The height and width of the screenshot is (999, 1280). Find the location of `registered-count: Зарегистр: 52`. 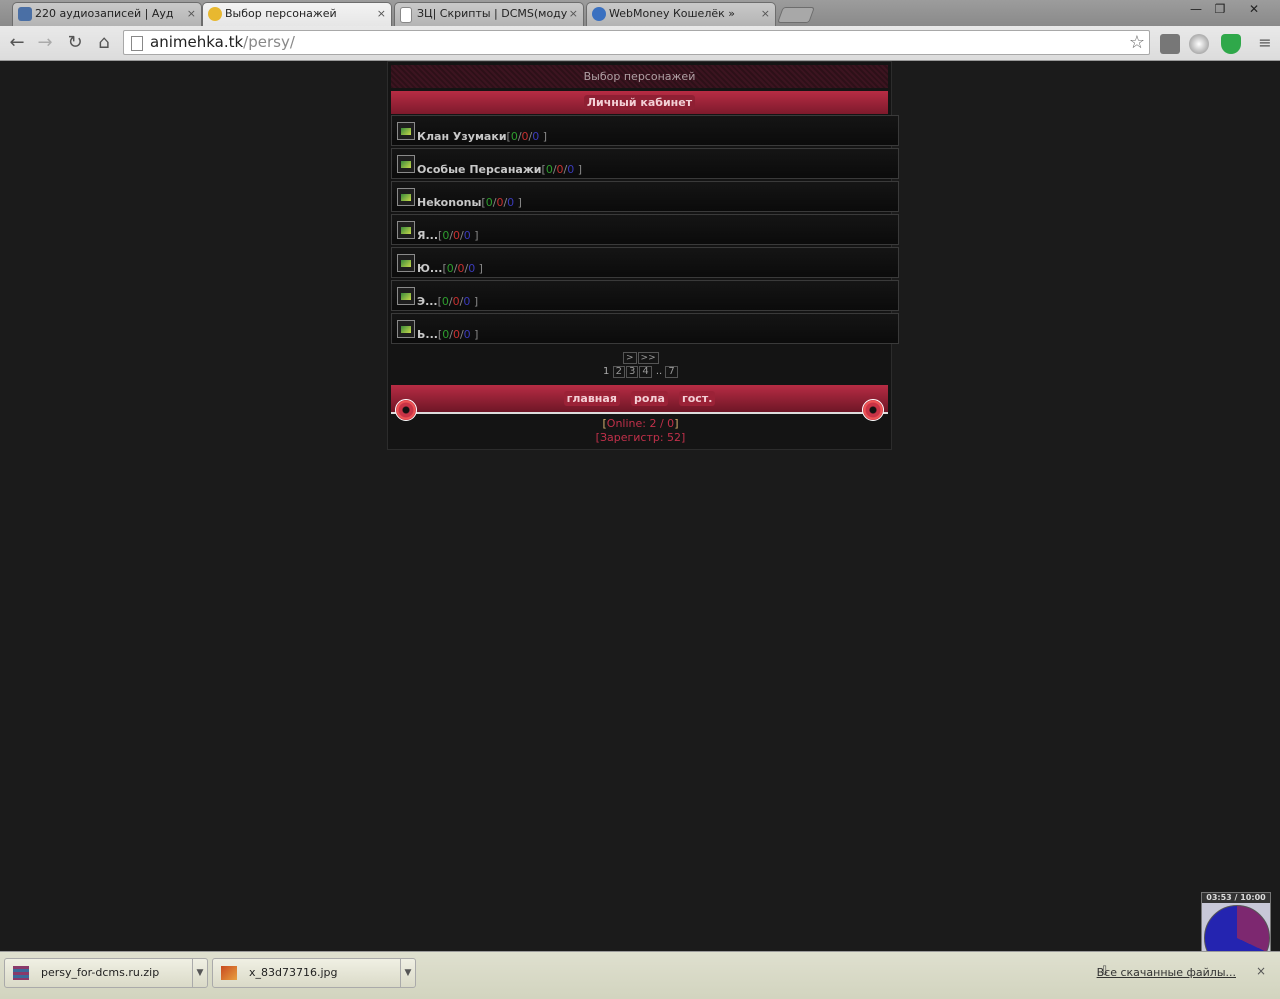

registered-count: Зарегистр: 52 is located at coordinates (640, 437).